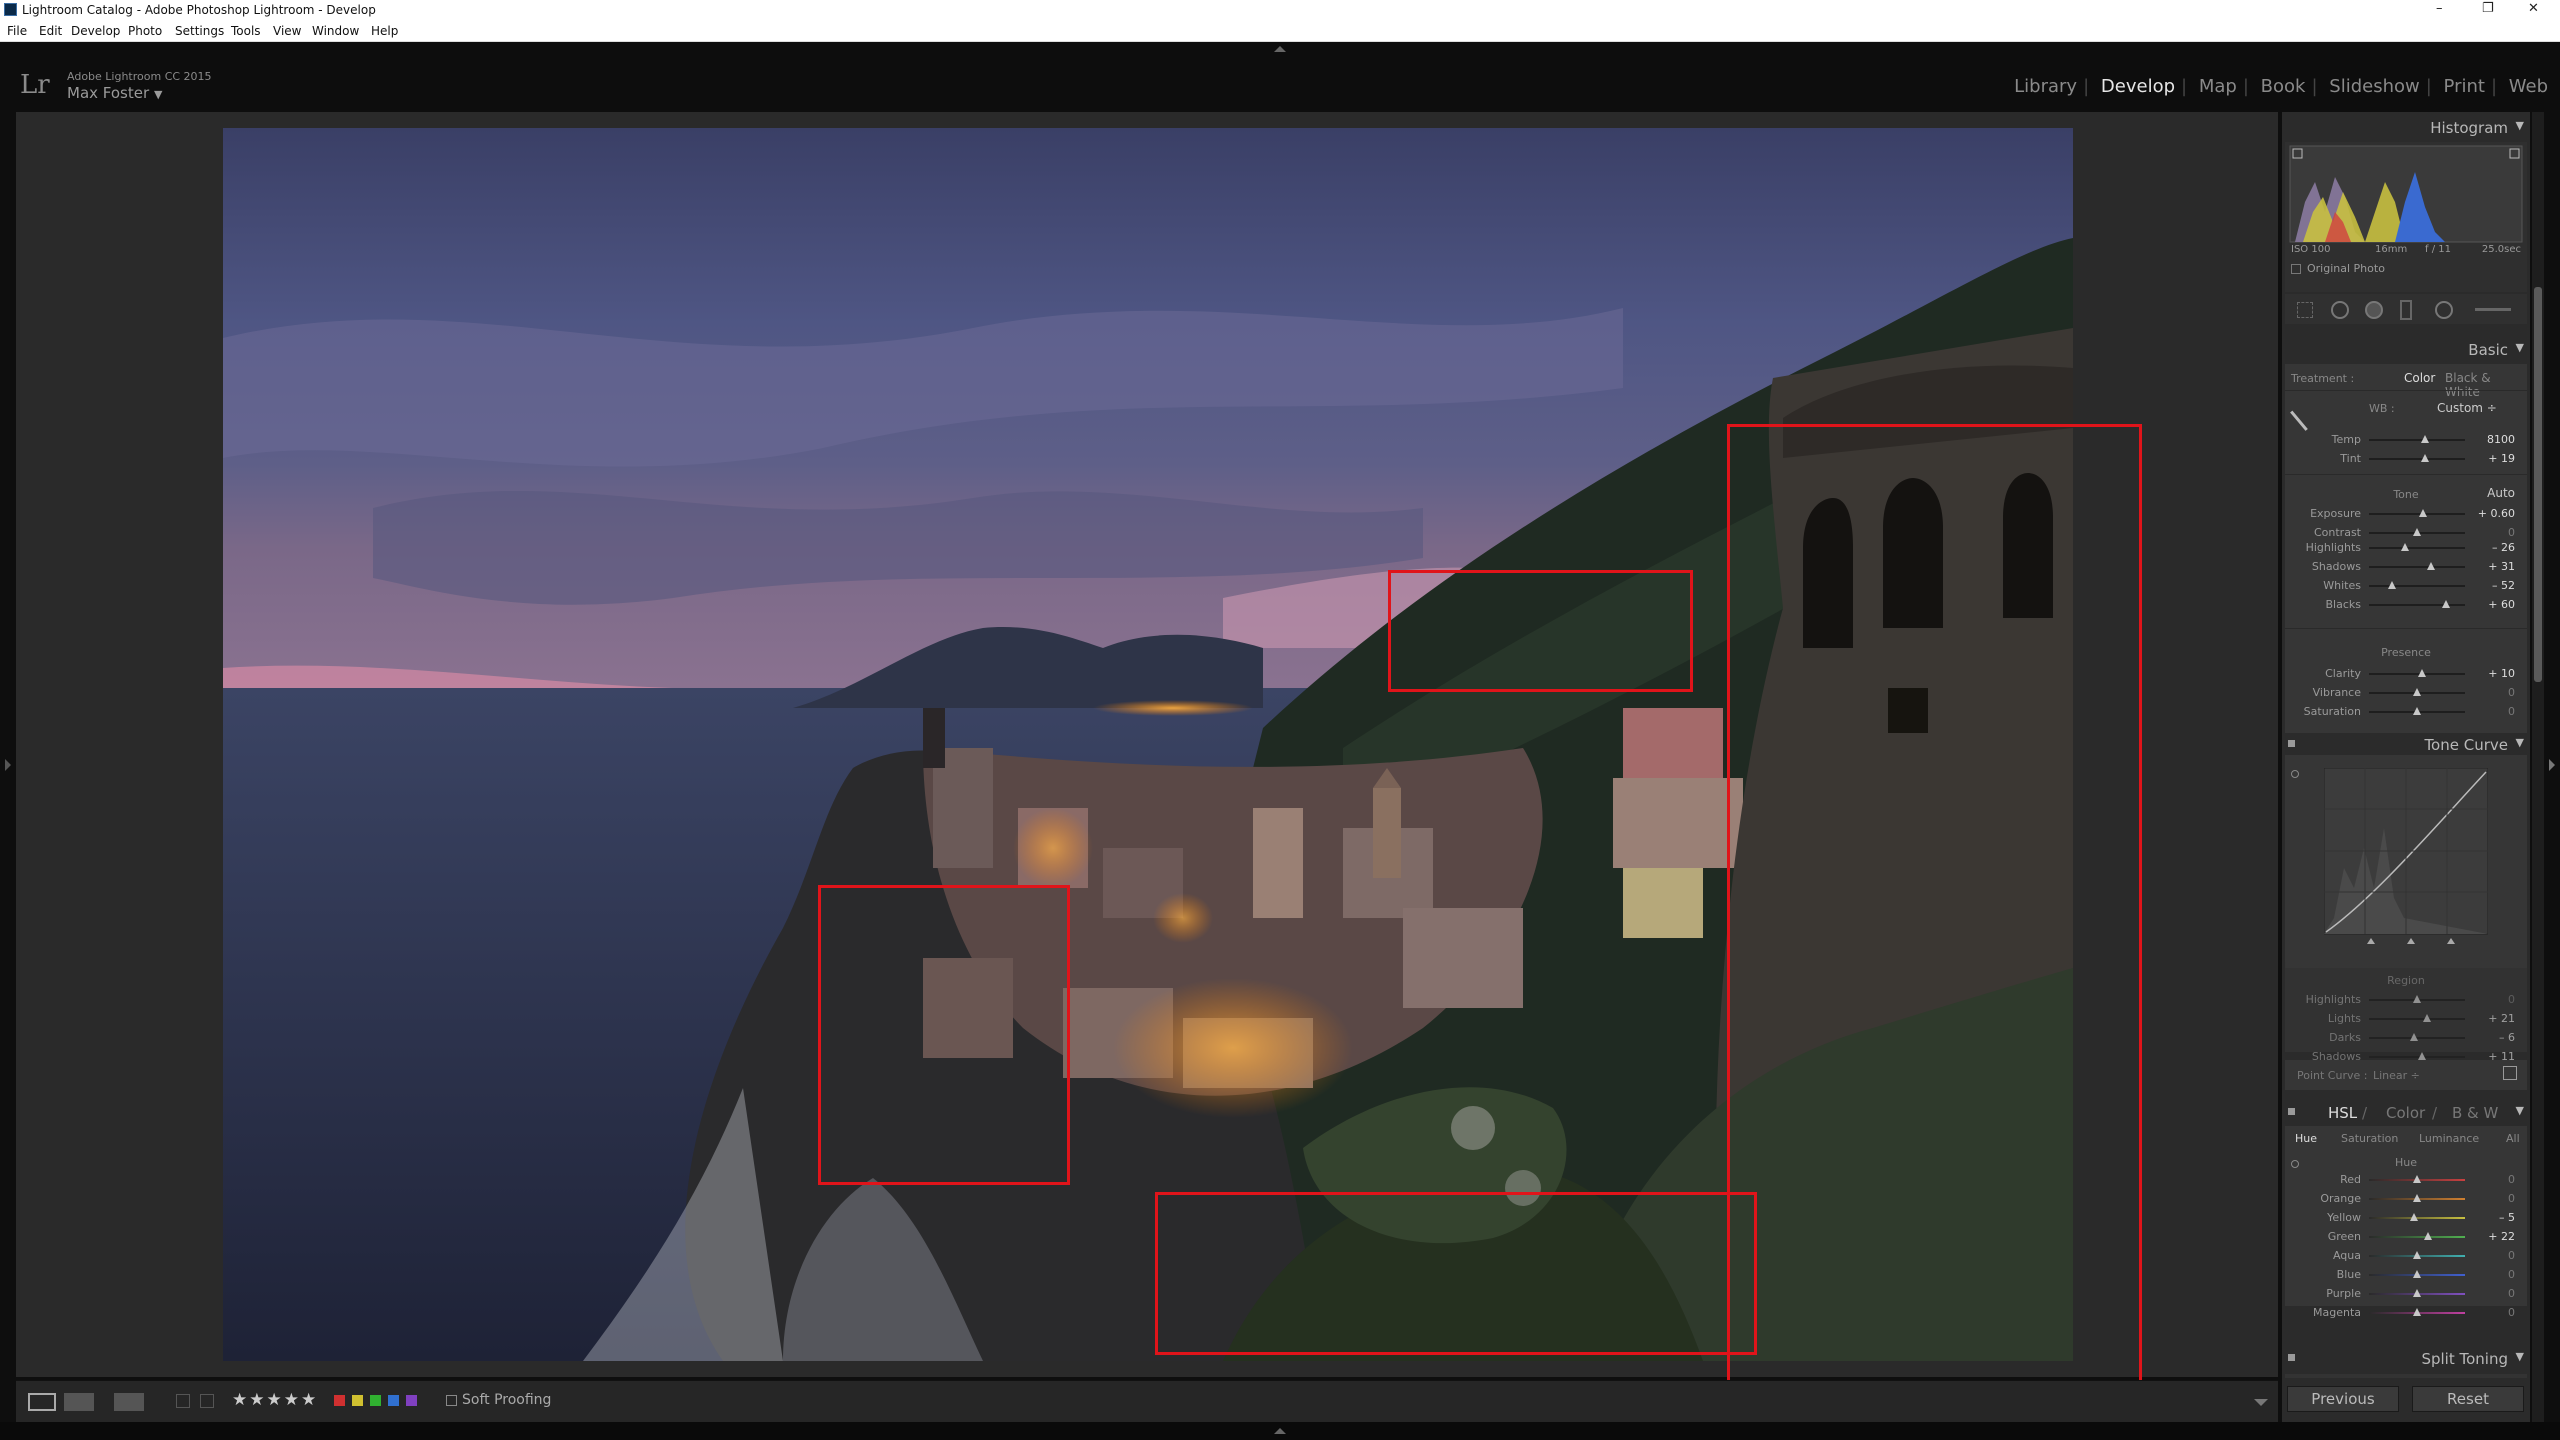 The width and height of the screenshot is (2560, 1440). Describe the element at coordinates (2374, 310) in the screenshot. I see `red-eye-icon` at that location.